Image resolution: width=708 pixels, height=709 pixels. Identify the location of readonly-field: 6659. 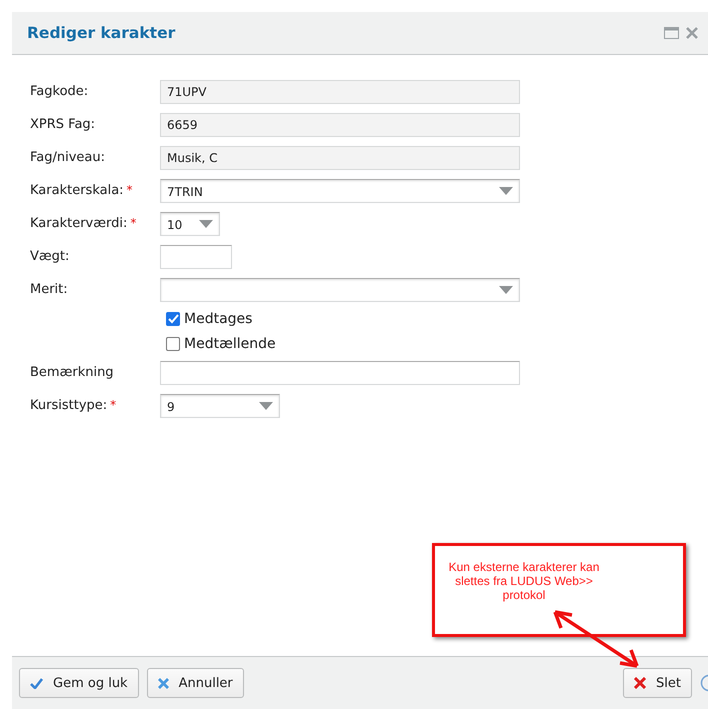
(340, 124).